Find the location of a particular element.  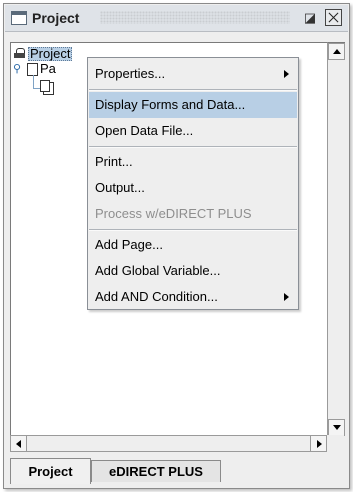

close-icon is located at coordinates (333, 17).